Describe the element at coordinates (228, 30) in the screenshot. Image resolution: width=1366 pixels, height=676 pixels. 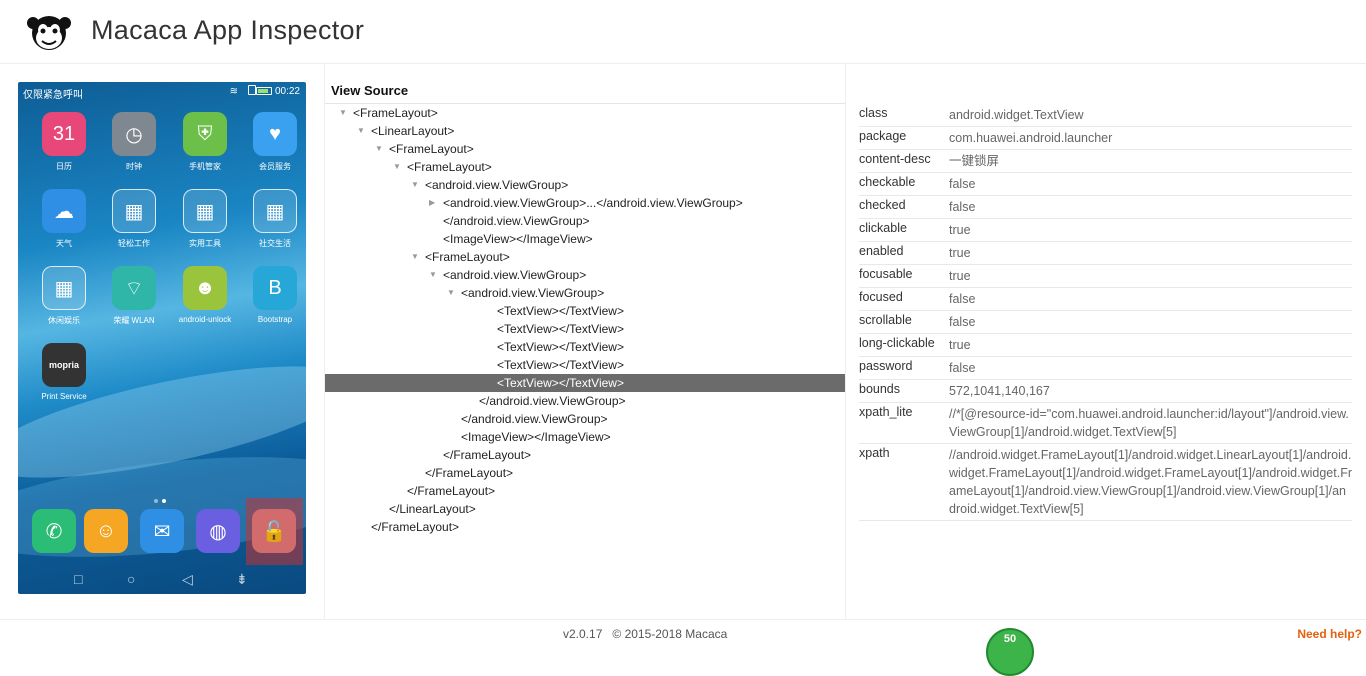
I see `app-title: Macaca App Inspector` at that location.